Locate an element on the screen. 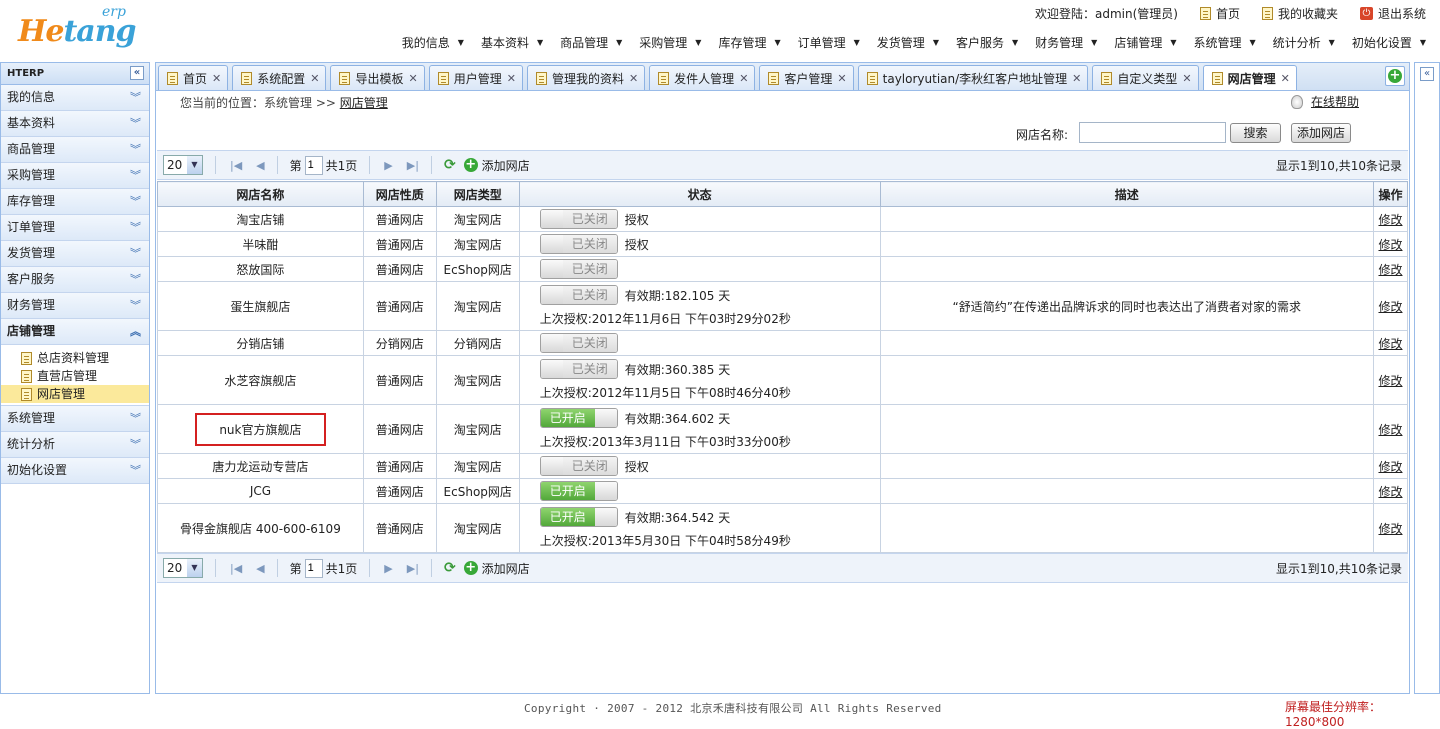  add-tab-button: + is located at coordinates (1395, 76).